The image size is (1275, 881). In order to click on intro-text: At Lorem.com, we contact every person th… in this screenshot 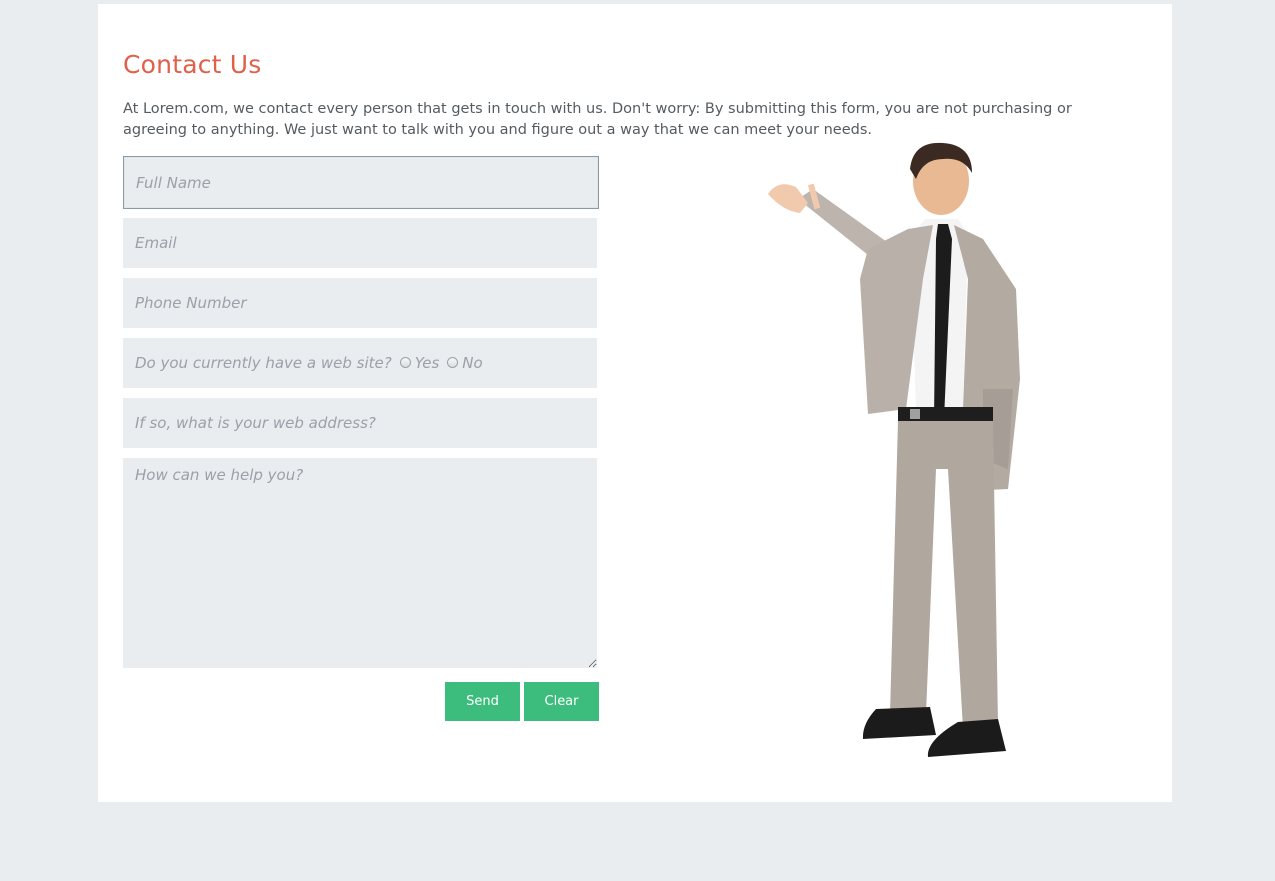, I will do `click(597, 119)`.